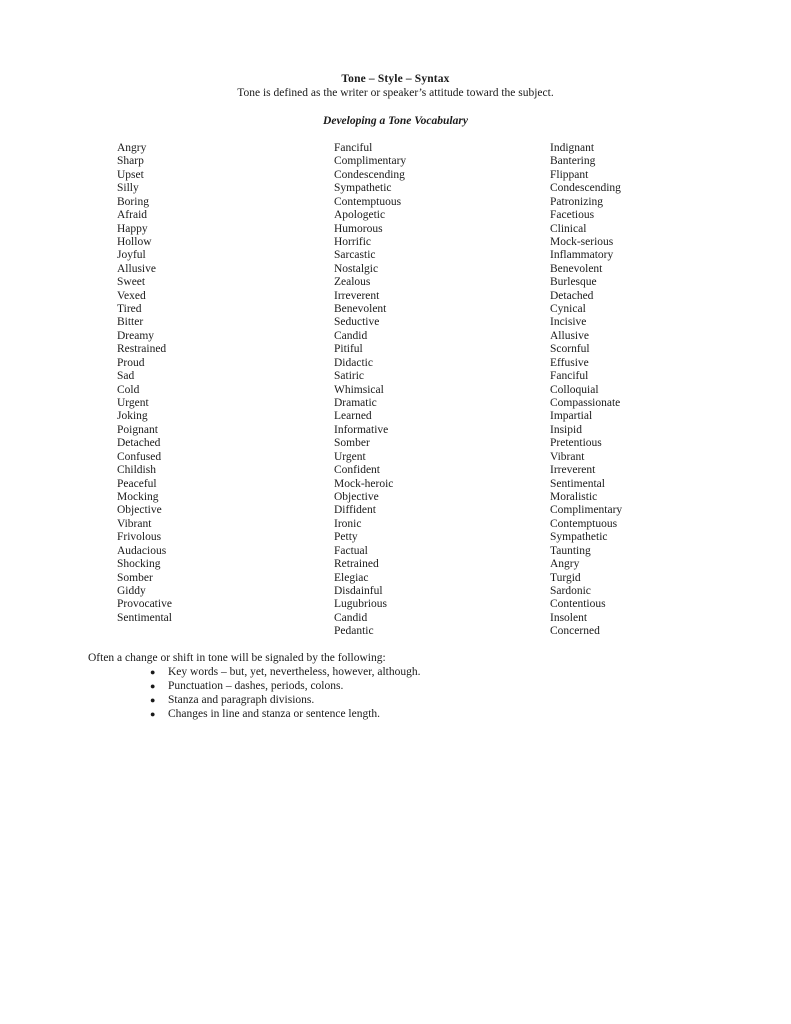  What do you see at coordinates (352, 282) in the screenshot?
I see `tone-word: Zealous` at bounding box center [352, 282].